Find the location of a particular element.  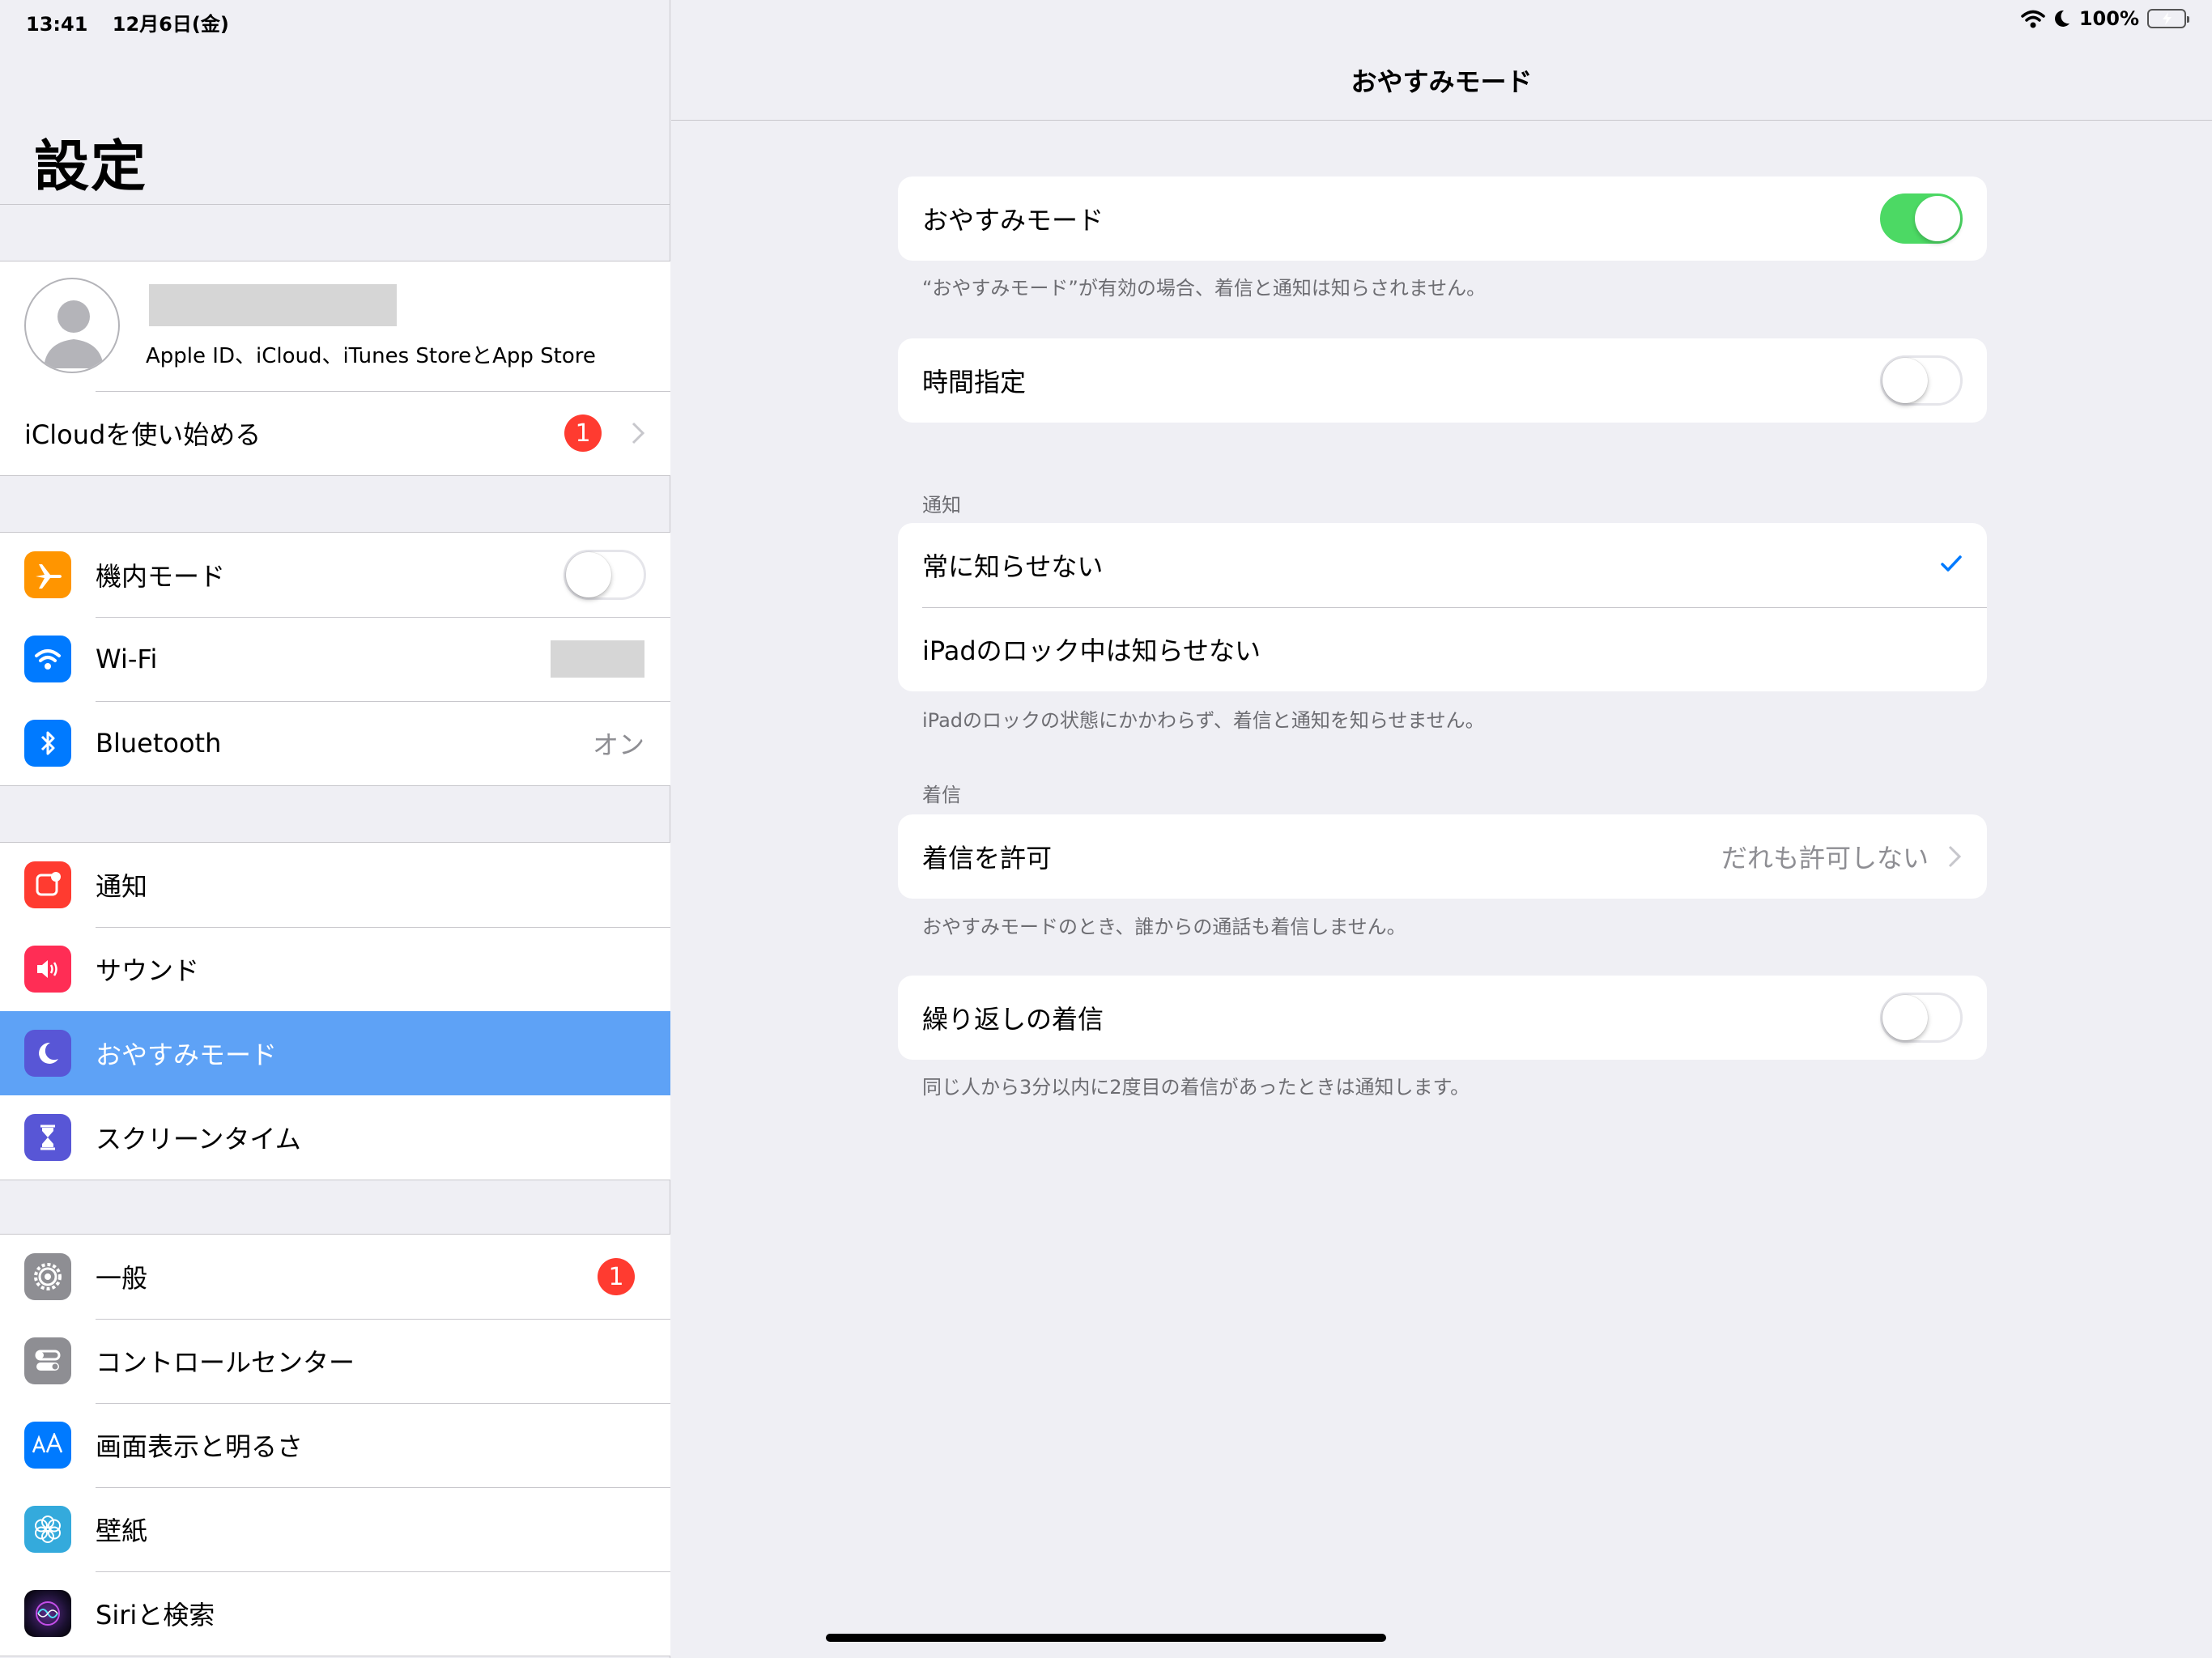

sidebar-item-wallpaper: 壁紙 is located at coordinates (335, 1529).